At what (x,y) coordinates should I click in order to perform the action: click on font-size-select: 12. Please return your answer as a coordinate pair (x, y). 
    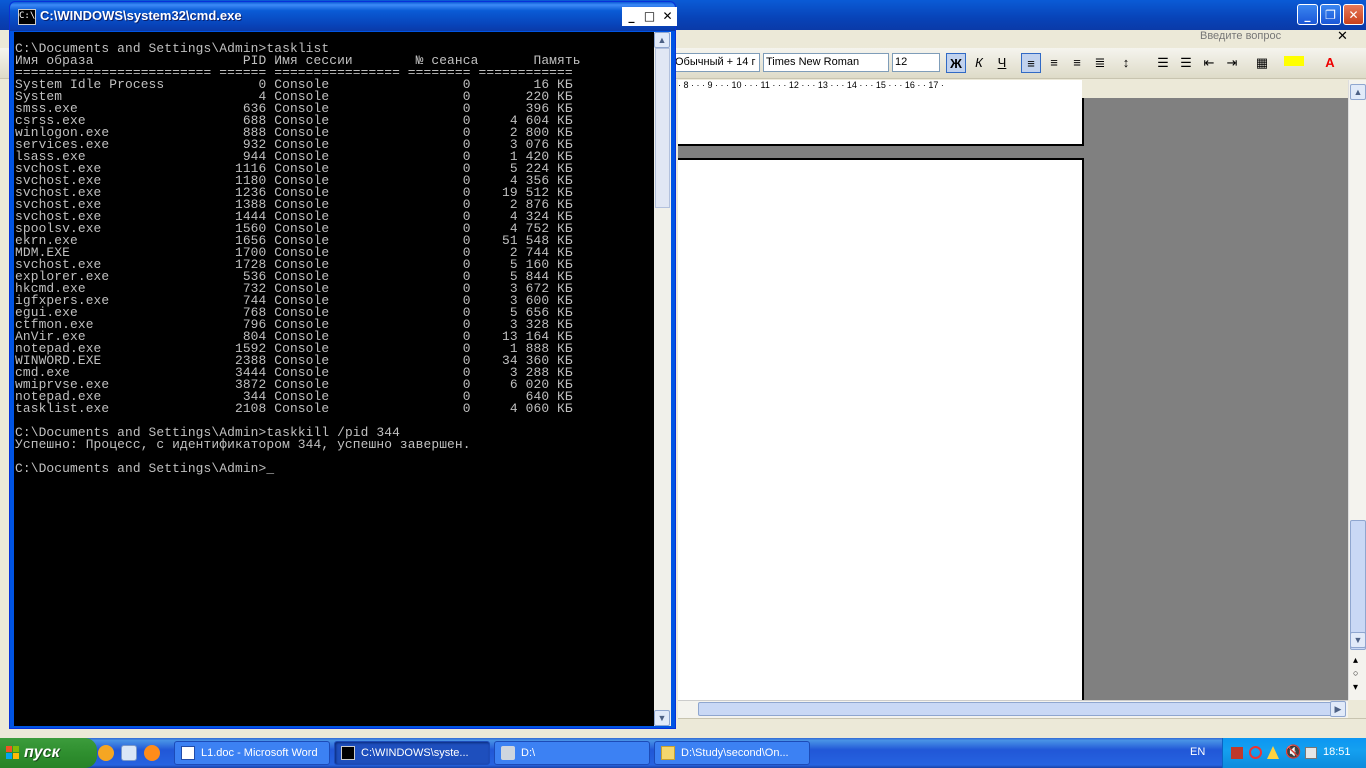
    Looking at the image, I should click on (916, 62).